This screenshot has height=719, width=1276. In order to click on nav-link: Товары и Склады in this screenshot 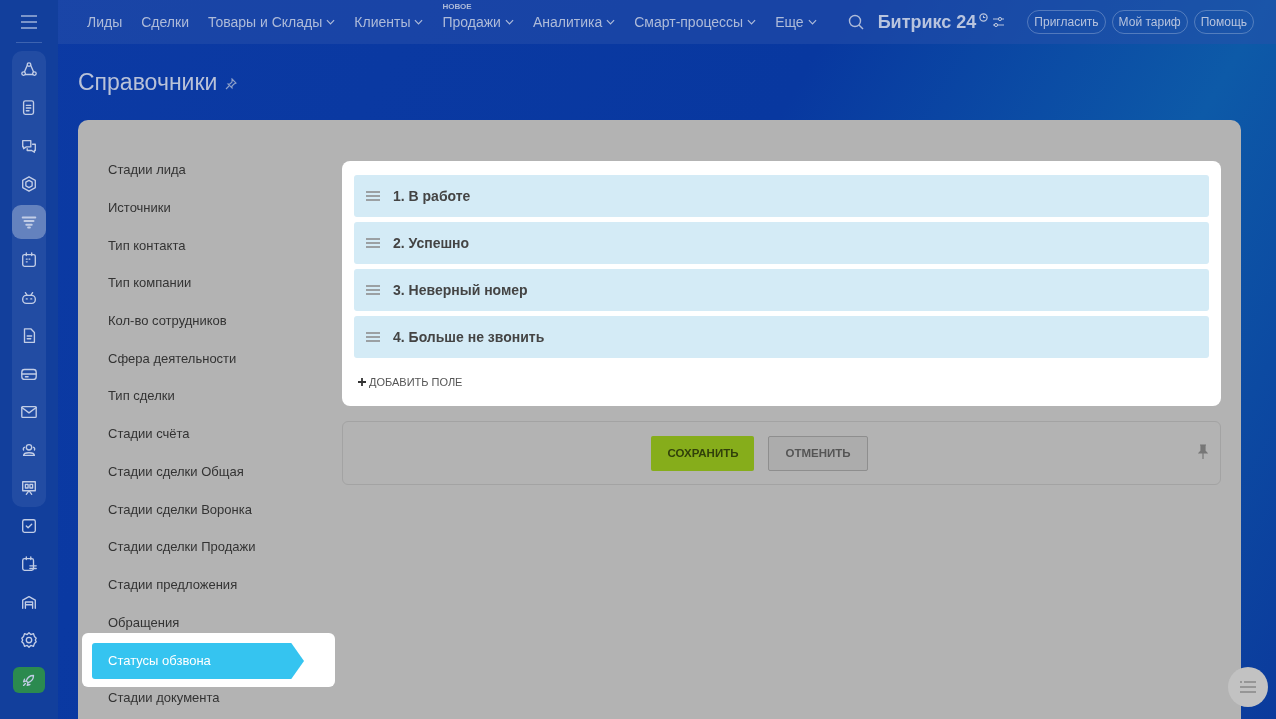, I will do `click(271, 22)`.